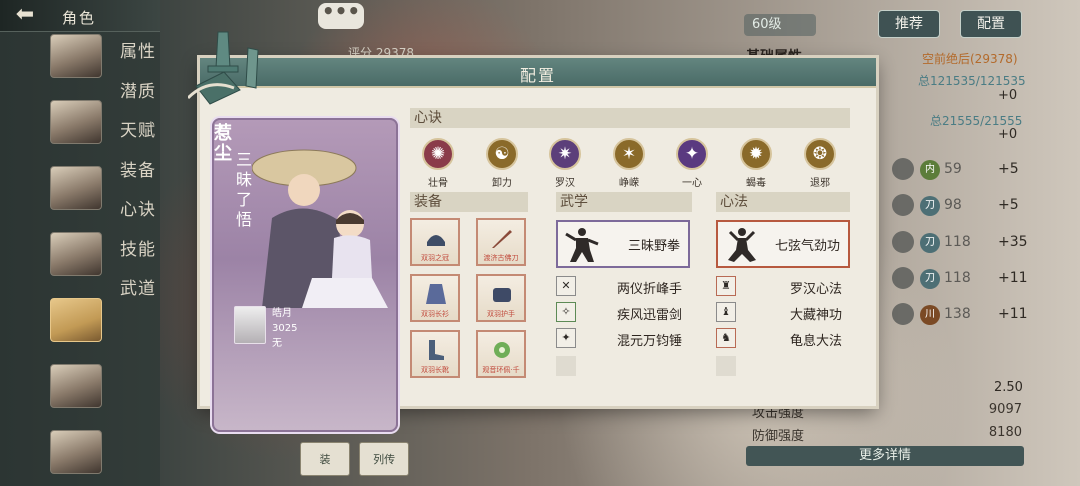 This screenshot has width=1080, height=486. I want to click on pet-info: 皓月 3025 无, so click(302, 328).